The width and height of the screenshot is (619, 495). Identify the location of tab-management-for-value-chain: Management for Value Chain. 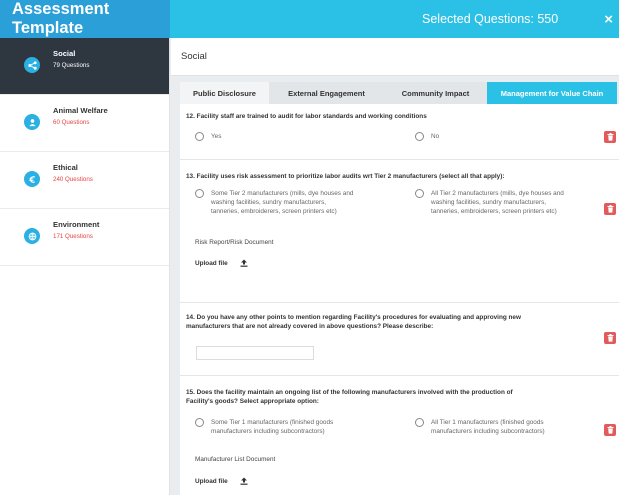
(552, 93).